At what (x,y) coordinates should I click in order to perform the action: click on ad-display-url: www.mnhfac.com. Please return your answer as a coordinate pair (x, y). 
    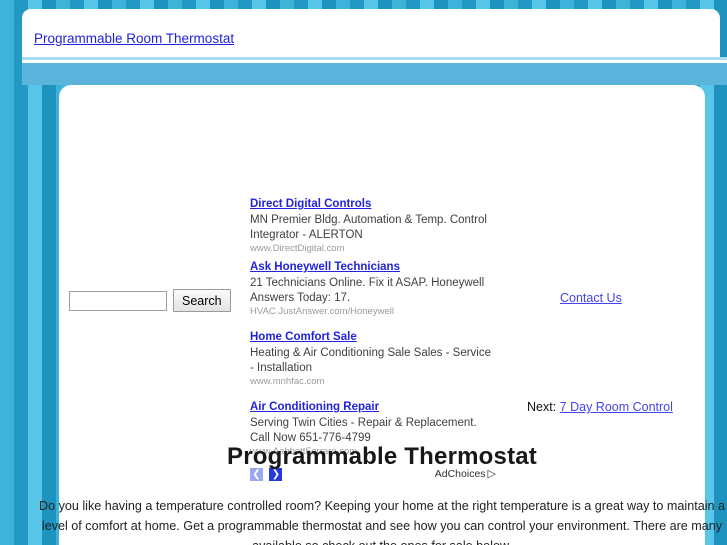
    Looking at the image, I should click on (287, 381).